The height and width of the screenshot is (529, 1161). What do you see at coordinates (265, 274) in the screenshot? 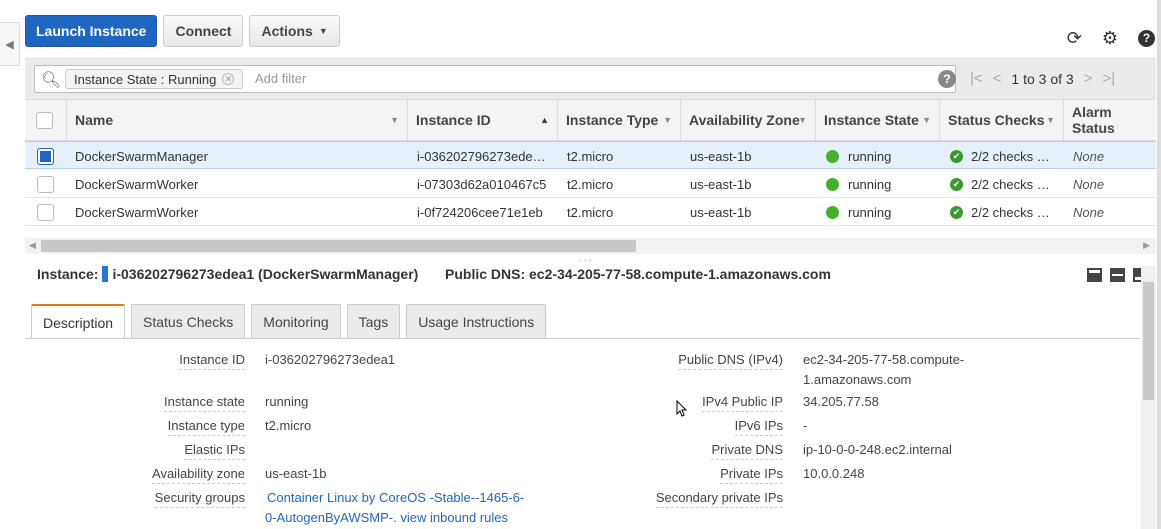
I see `instance-value: i-036202796273edea1 (DockerSwarmManager)` at bounding box center [265, 274].